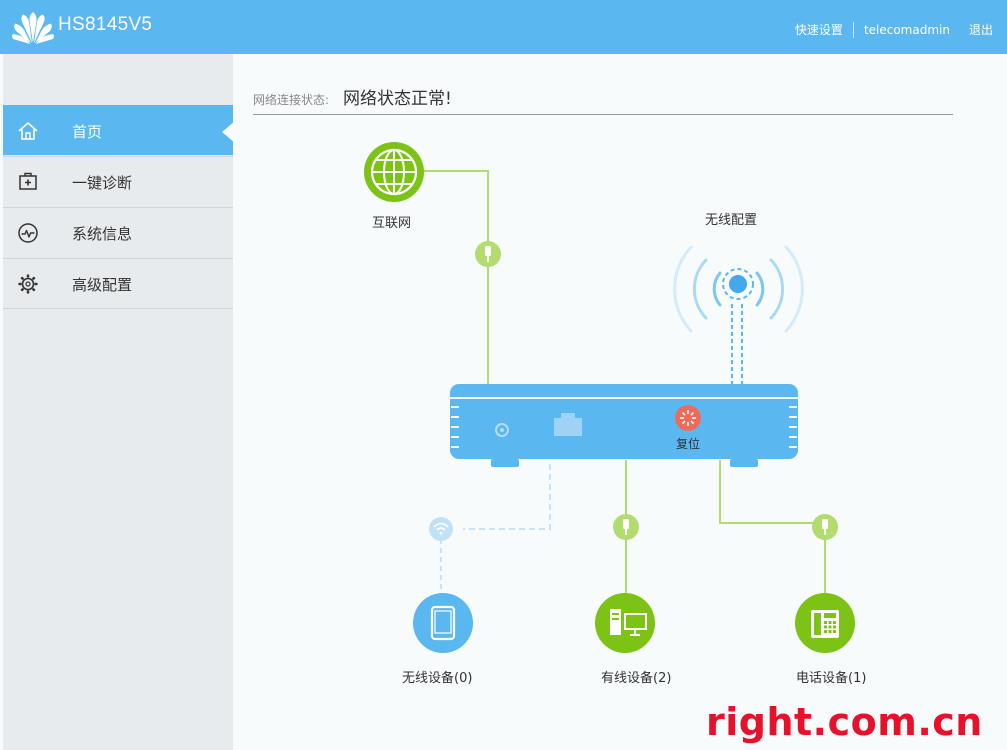  What do you see at coordinates (831, 676) in the screenshot?
I see `phone-devices-label: 电话设备(1)` at bounding box center [831, 676].